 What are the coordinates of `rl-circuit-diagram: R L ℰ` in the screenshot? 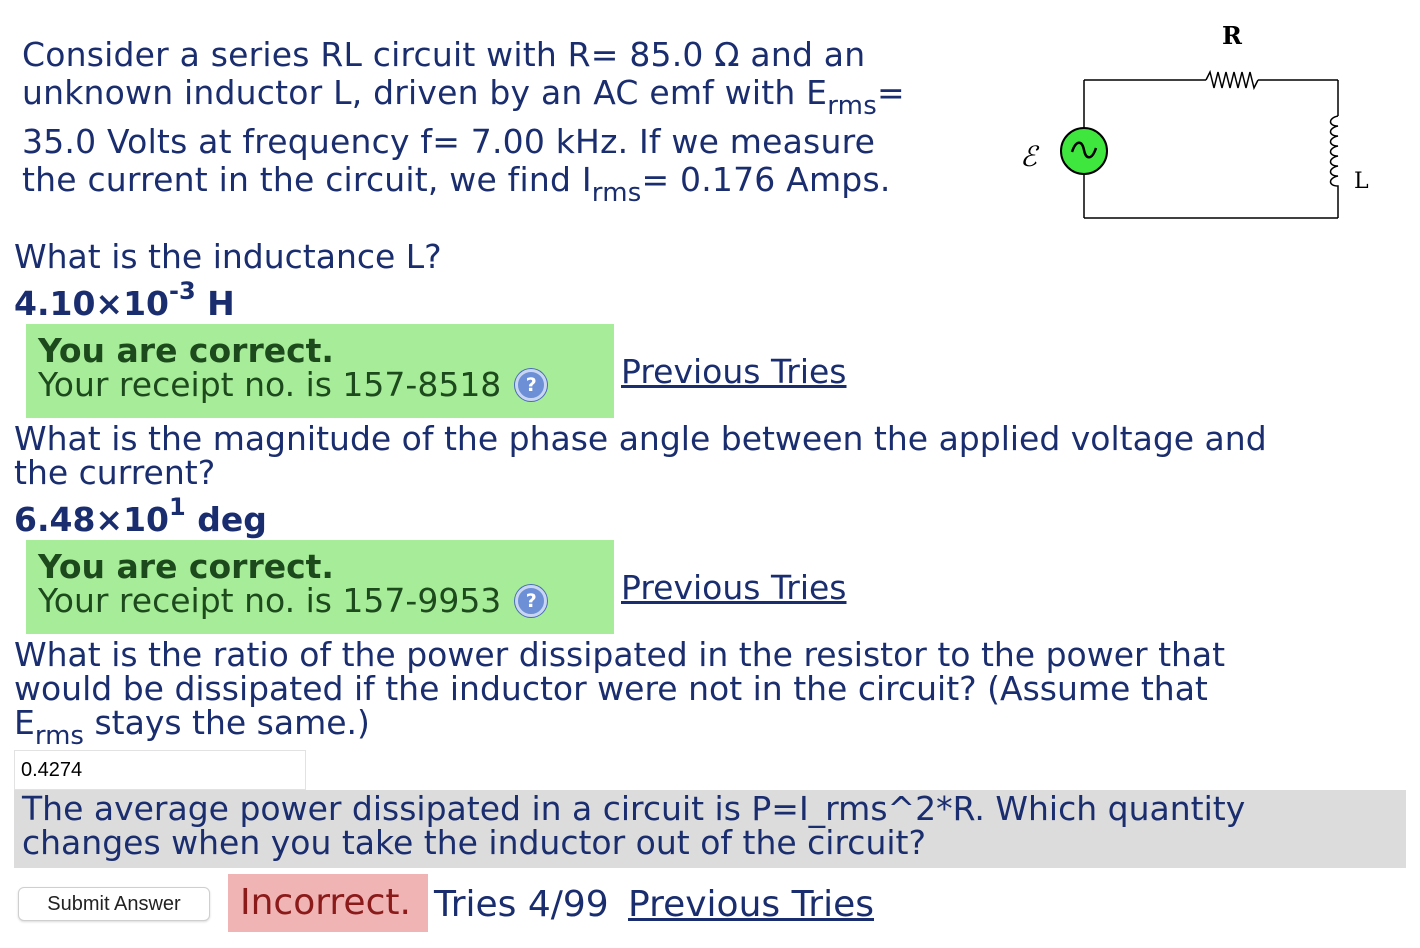 It's located at (1194, 120).